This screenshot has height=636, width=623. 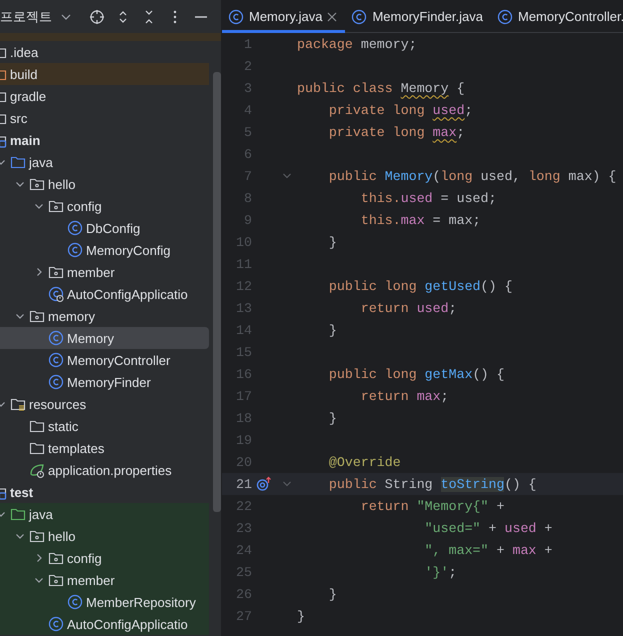 What do you see at coordinates (104, 96) in the screenshot?
I see `tree-item: gradle` at bounding box center [104, 96].